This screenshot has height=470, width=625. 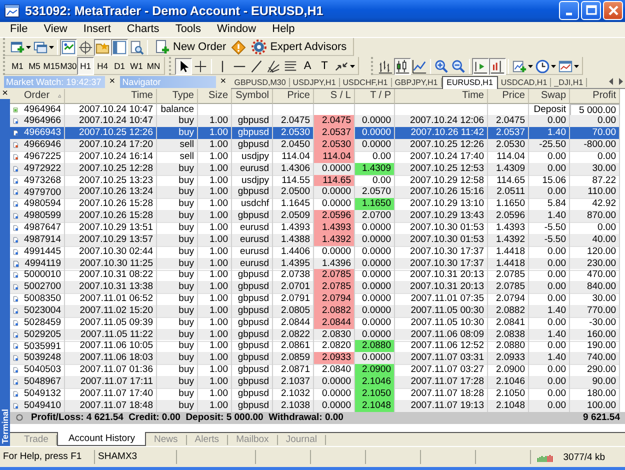 I want to click on table-cell: 2.1050, so click(x=375, y=394).